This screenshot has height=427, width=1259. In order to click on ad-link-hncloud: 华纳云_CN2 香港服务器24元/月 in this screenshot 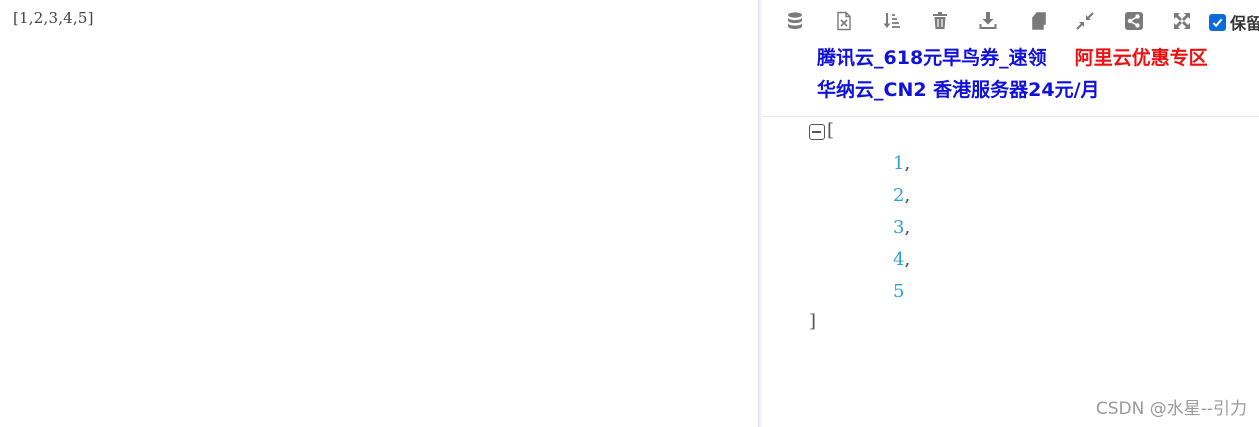, I will do `click(958, 88)`.